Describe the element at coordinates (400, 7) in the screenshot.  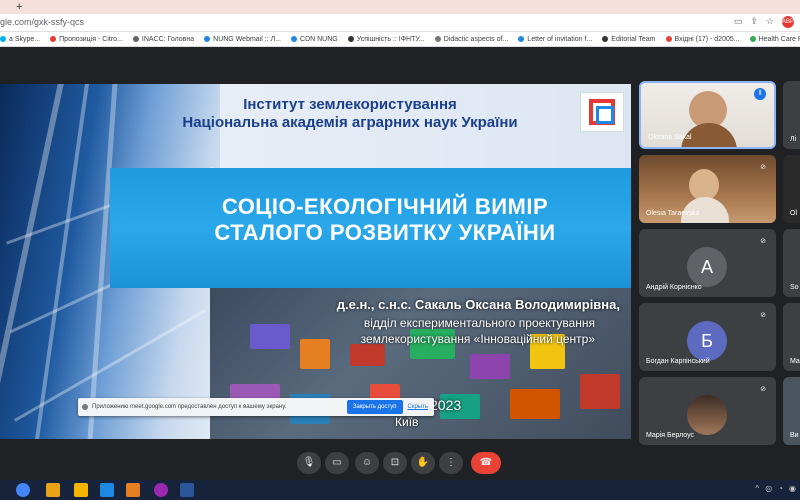
I see `tab-strip: +` at that location.